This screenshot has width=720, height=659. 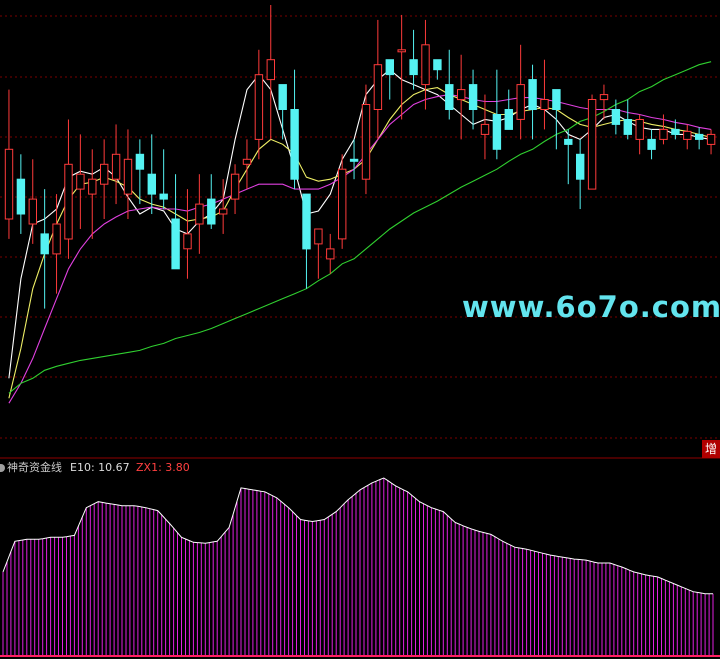 I want to click on indicator-e10-value: E10: 10.67, so click(x=100, y=467).